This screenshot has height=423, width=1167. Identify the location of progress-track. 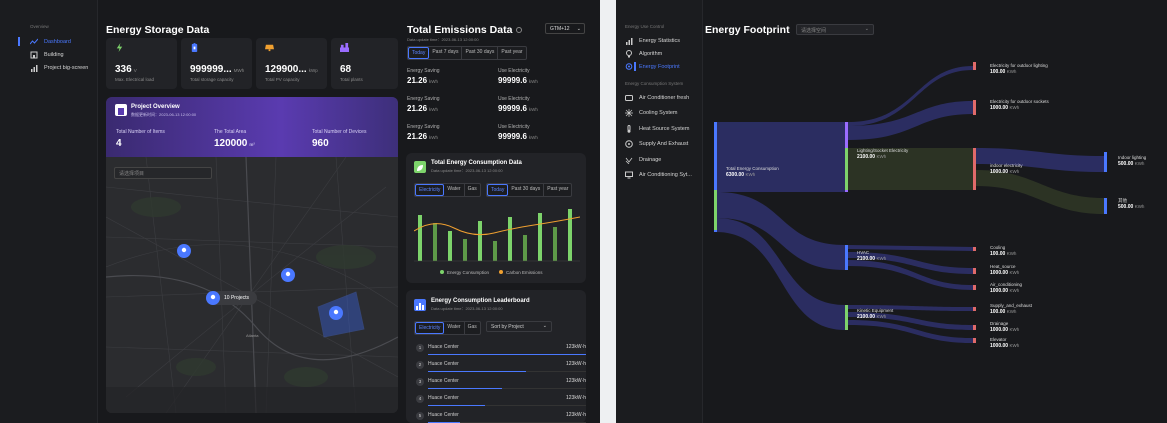
(507, 354).